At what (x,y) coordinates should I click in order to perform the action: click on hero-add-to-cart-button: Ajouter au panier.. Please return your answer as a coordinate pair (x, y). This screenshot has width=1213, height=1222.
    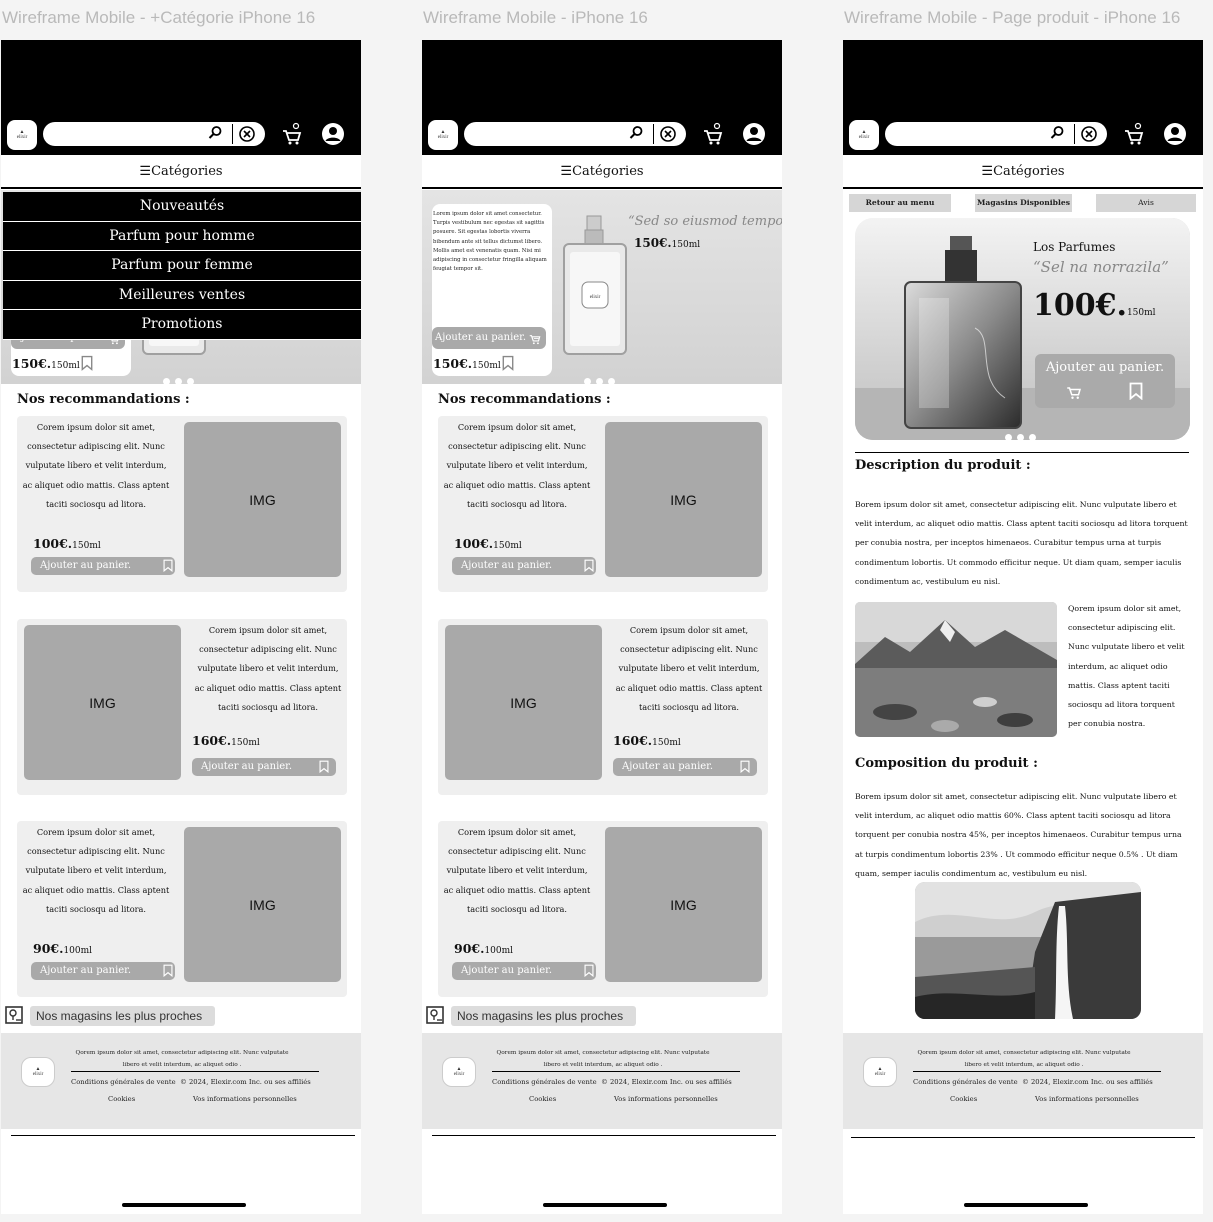
    Looking at the image, I should click on (489, 338).